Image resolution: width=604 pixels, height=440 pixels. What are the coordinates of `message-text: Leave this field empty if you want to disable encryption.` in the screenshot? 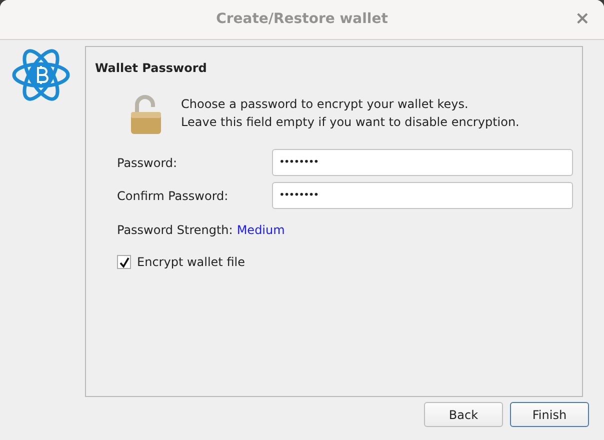 It's located at (350, 122).